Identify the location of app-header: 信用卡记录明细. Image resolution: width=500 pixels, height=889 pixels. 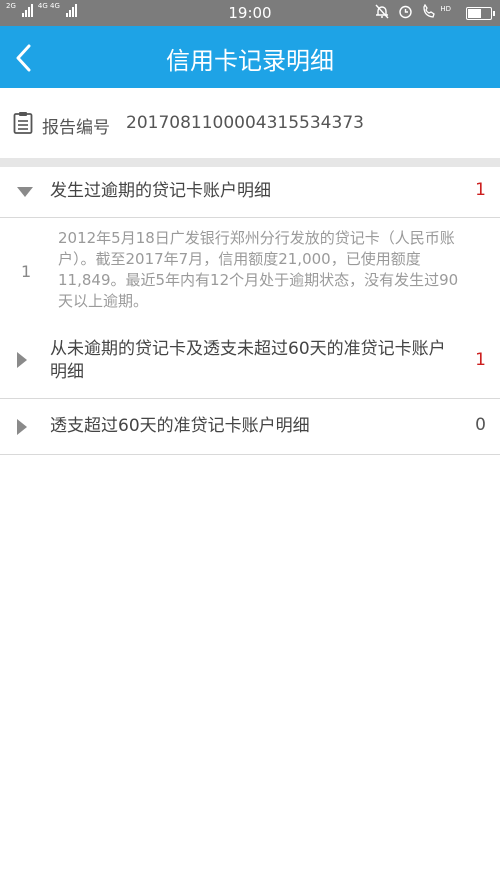
(250, 57).